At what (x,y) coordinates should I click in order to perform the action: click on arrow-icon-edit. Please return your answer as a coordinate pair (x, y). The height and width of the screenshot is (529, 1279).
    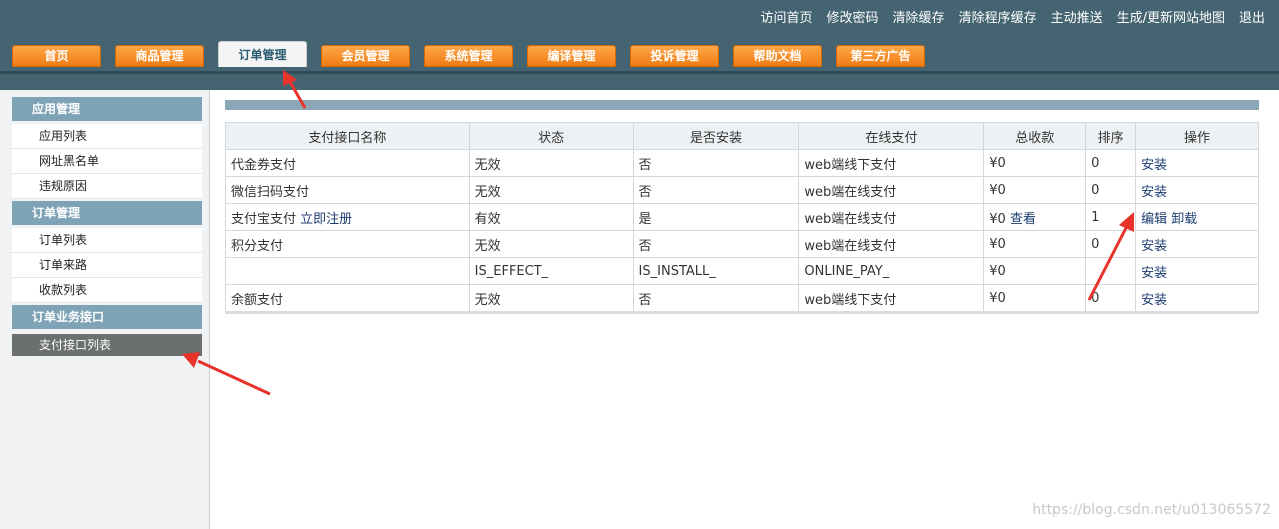
    Looking at the image, I should click on (1110, 256).